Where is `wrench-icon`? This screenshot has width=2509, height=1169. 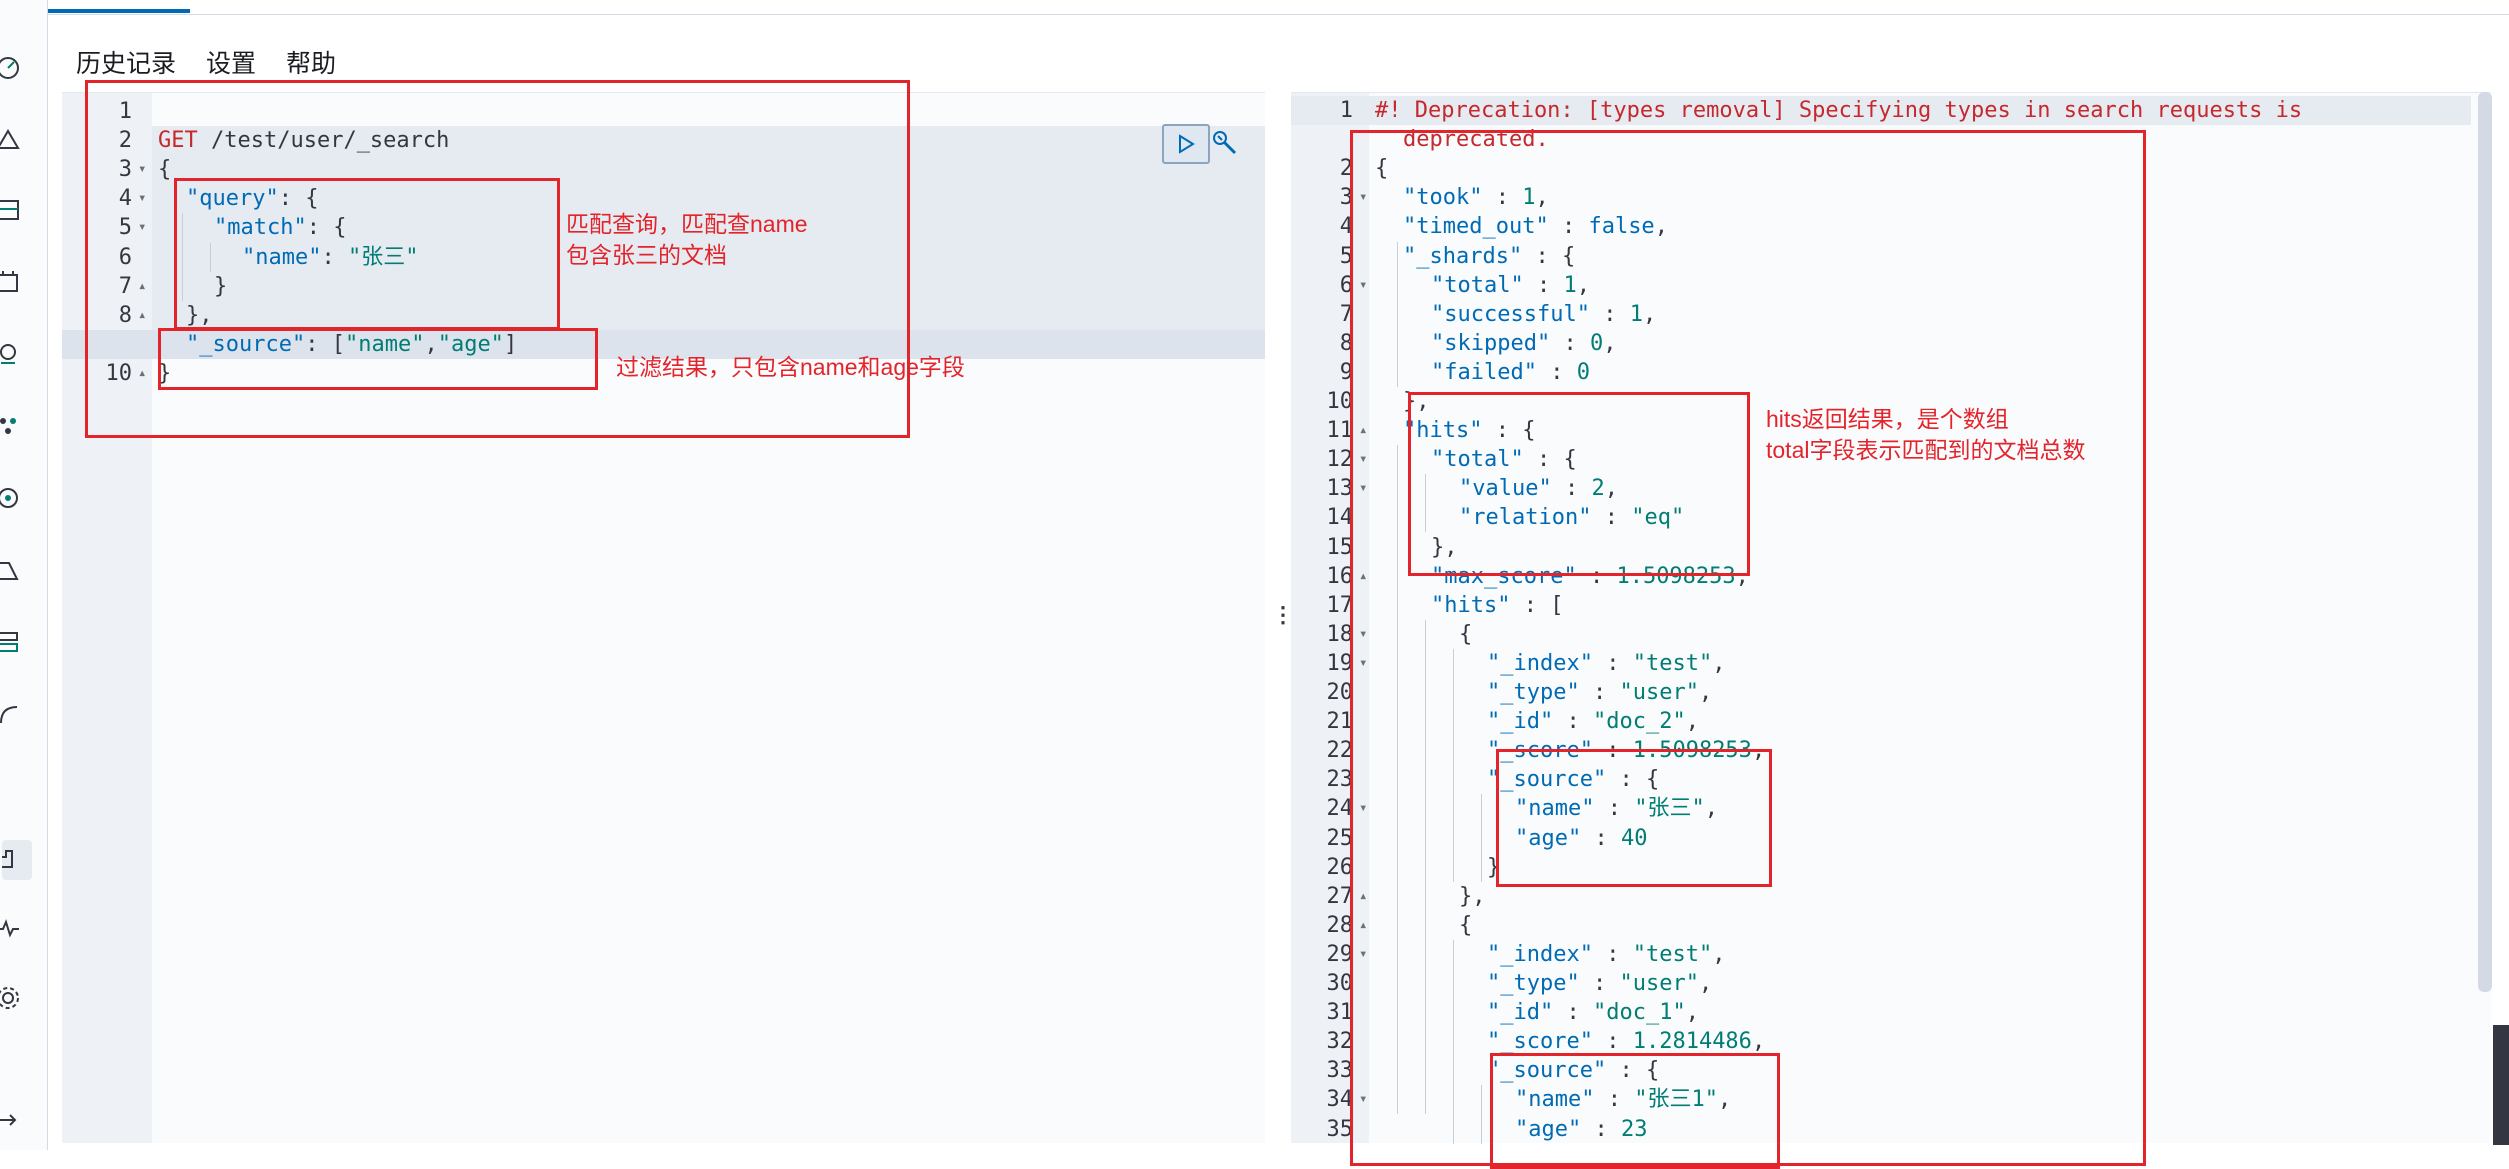 wrench-icon is located at coordinates (1225, 143).